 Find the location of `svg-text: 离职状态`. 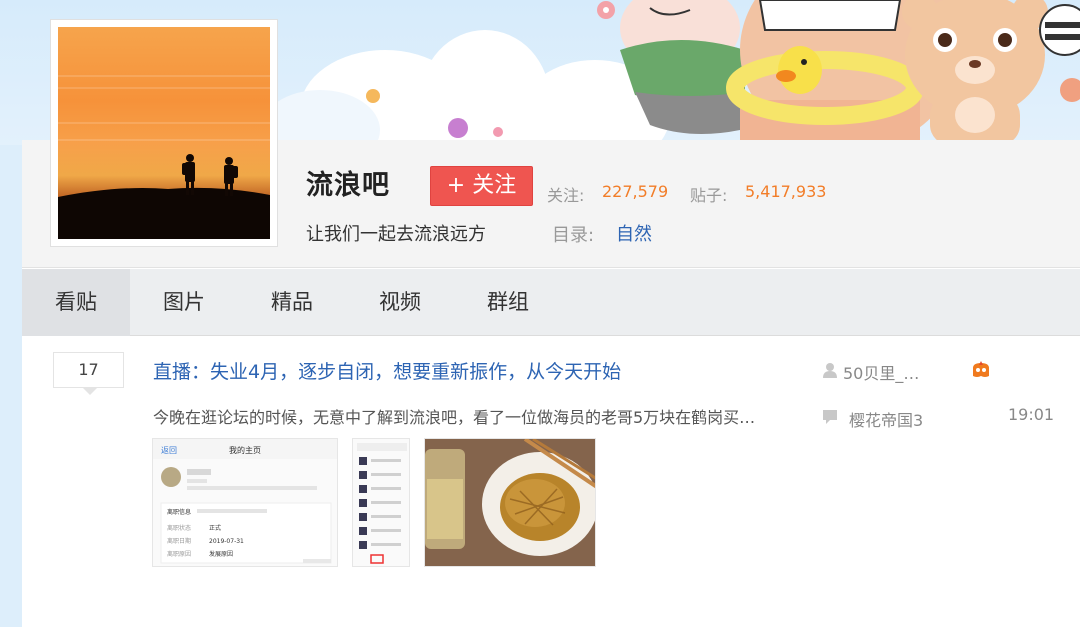

svg-text: 离职状态 is located at coordinates (179, 528).